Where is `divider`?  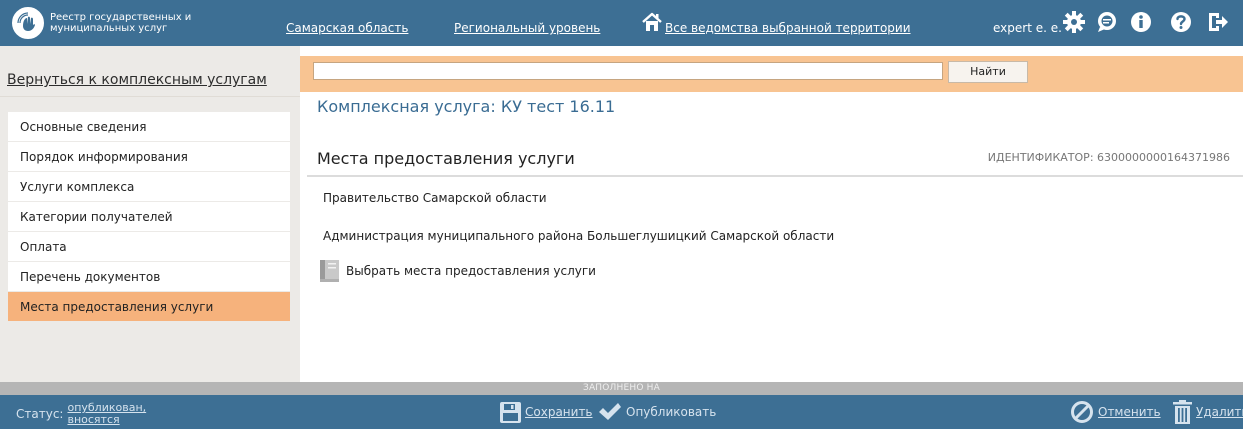
divider is located at coordinates (150, 96).